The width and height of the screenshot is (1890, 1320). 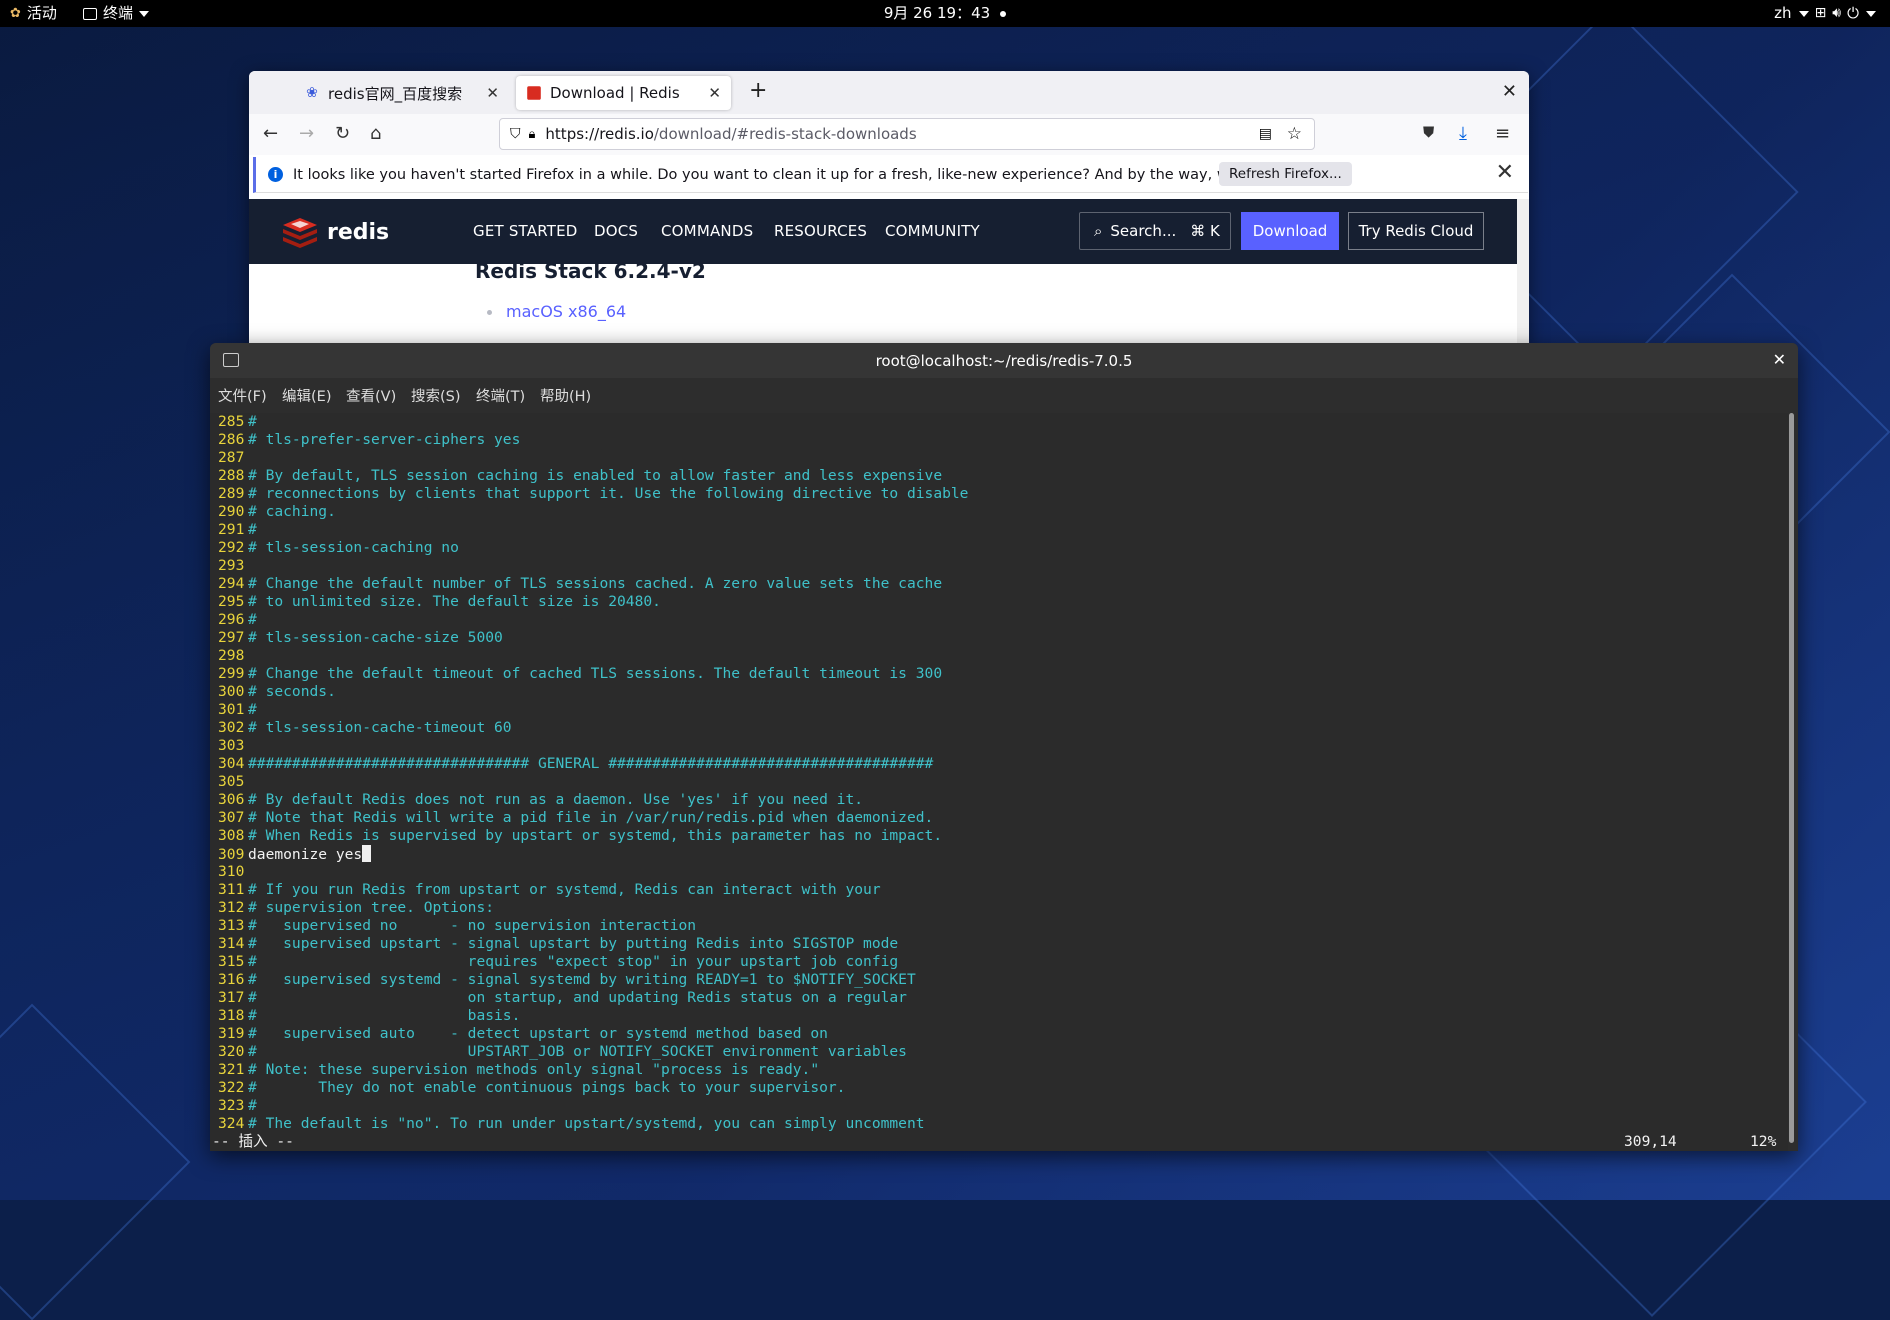 What do you see at coordinates (515, 134) in the screenshot?
I see `shield-icon: ⛉` at bounding box center [515, 134].